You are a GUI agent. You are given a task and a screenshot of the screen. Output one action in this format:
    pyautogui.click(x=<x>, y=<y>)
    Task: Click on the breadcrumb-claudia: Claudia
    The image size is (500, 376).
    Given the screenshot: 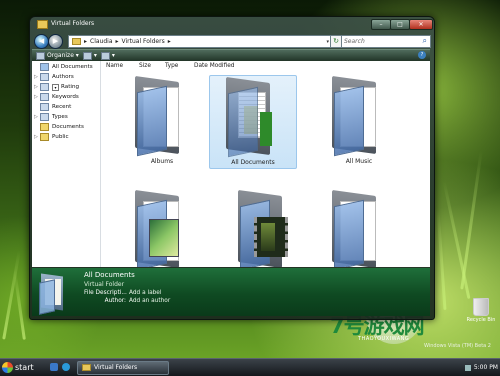 What is the action you would take?
    pyautogui.click(x=101, y=41)
    